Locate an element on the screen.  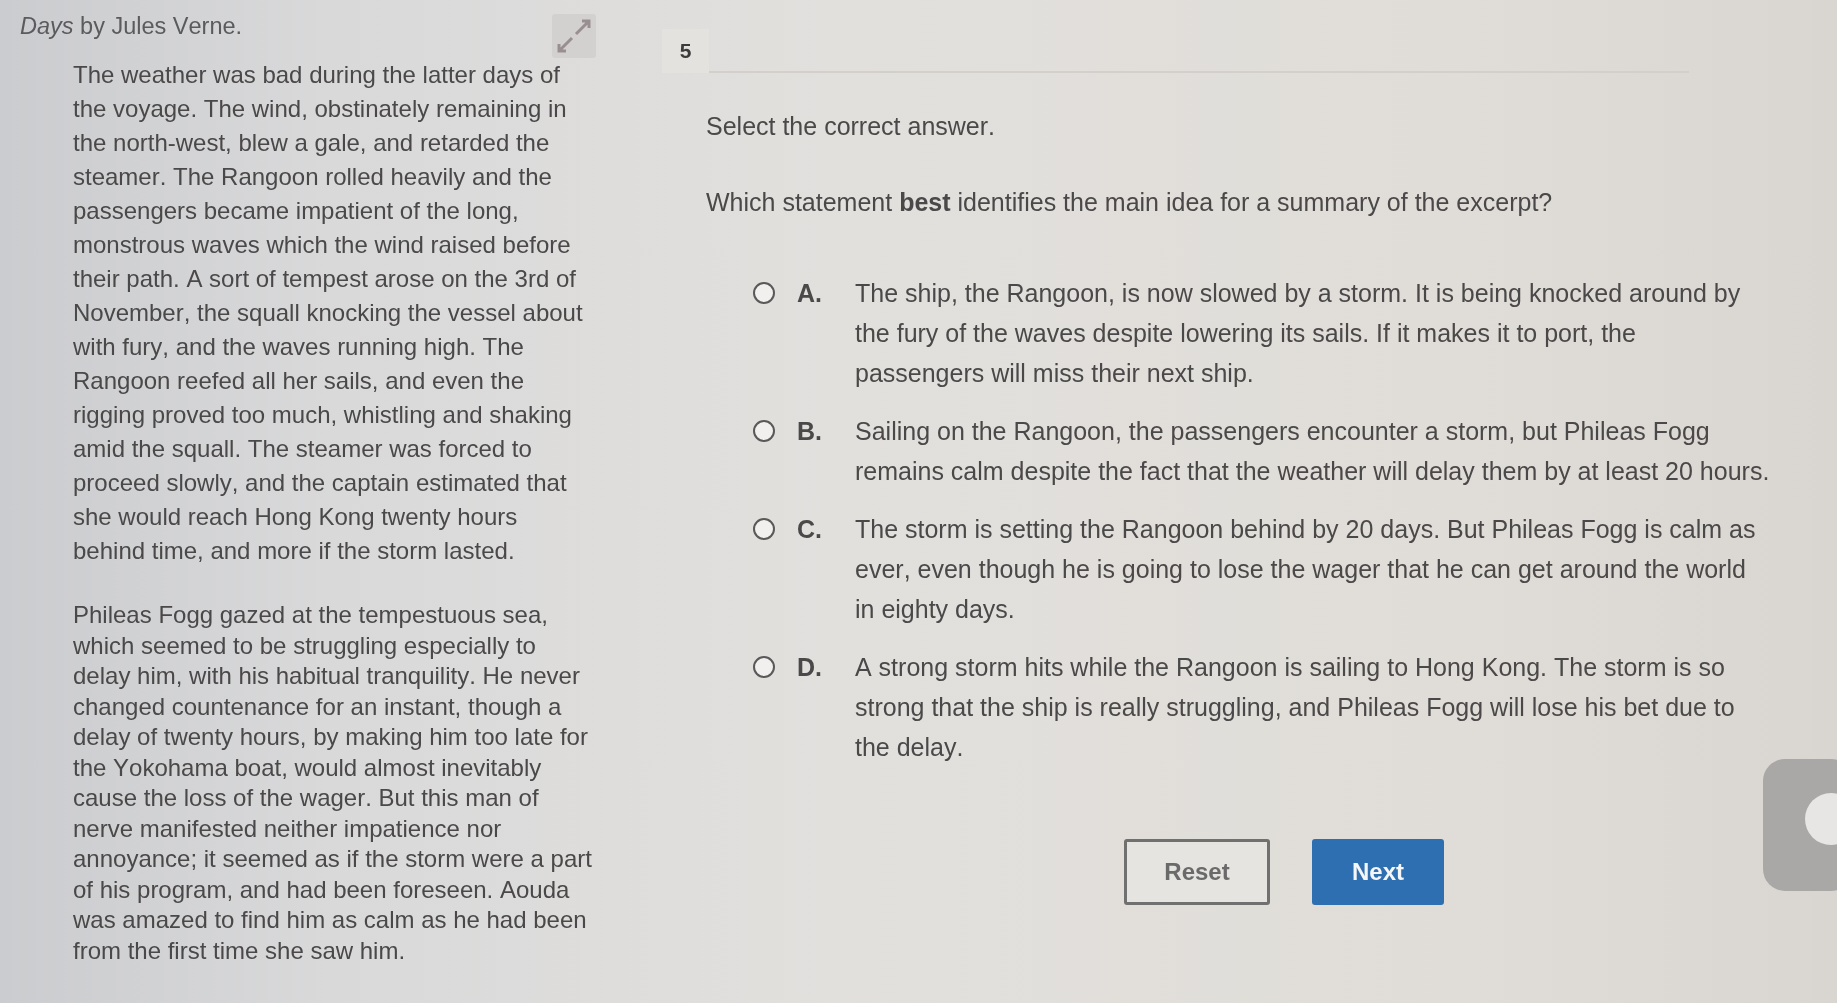
reset-button: Reset is located at coordinates (1197, 872).